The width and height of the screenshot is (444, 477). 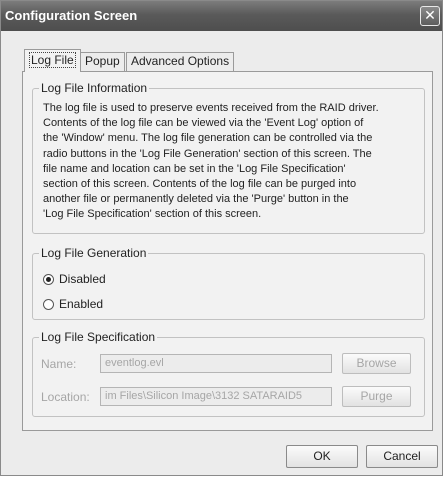 I want to click on name-input: eventlog.evl, so click(x=216, y=363).